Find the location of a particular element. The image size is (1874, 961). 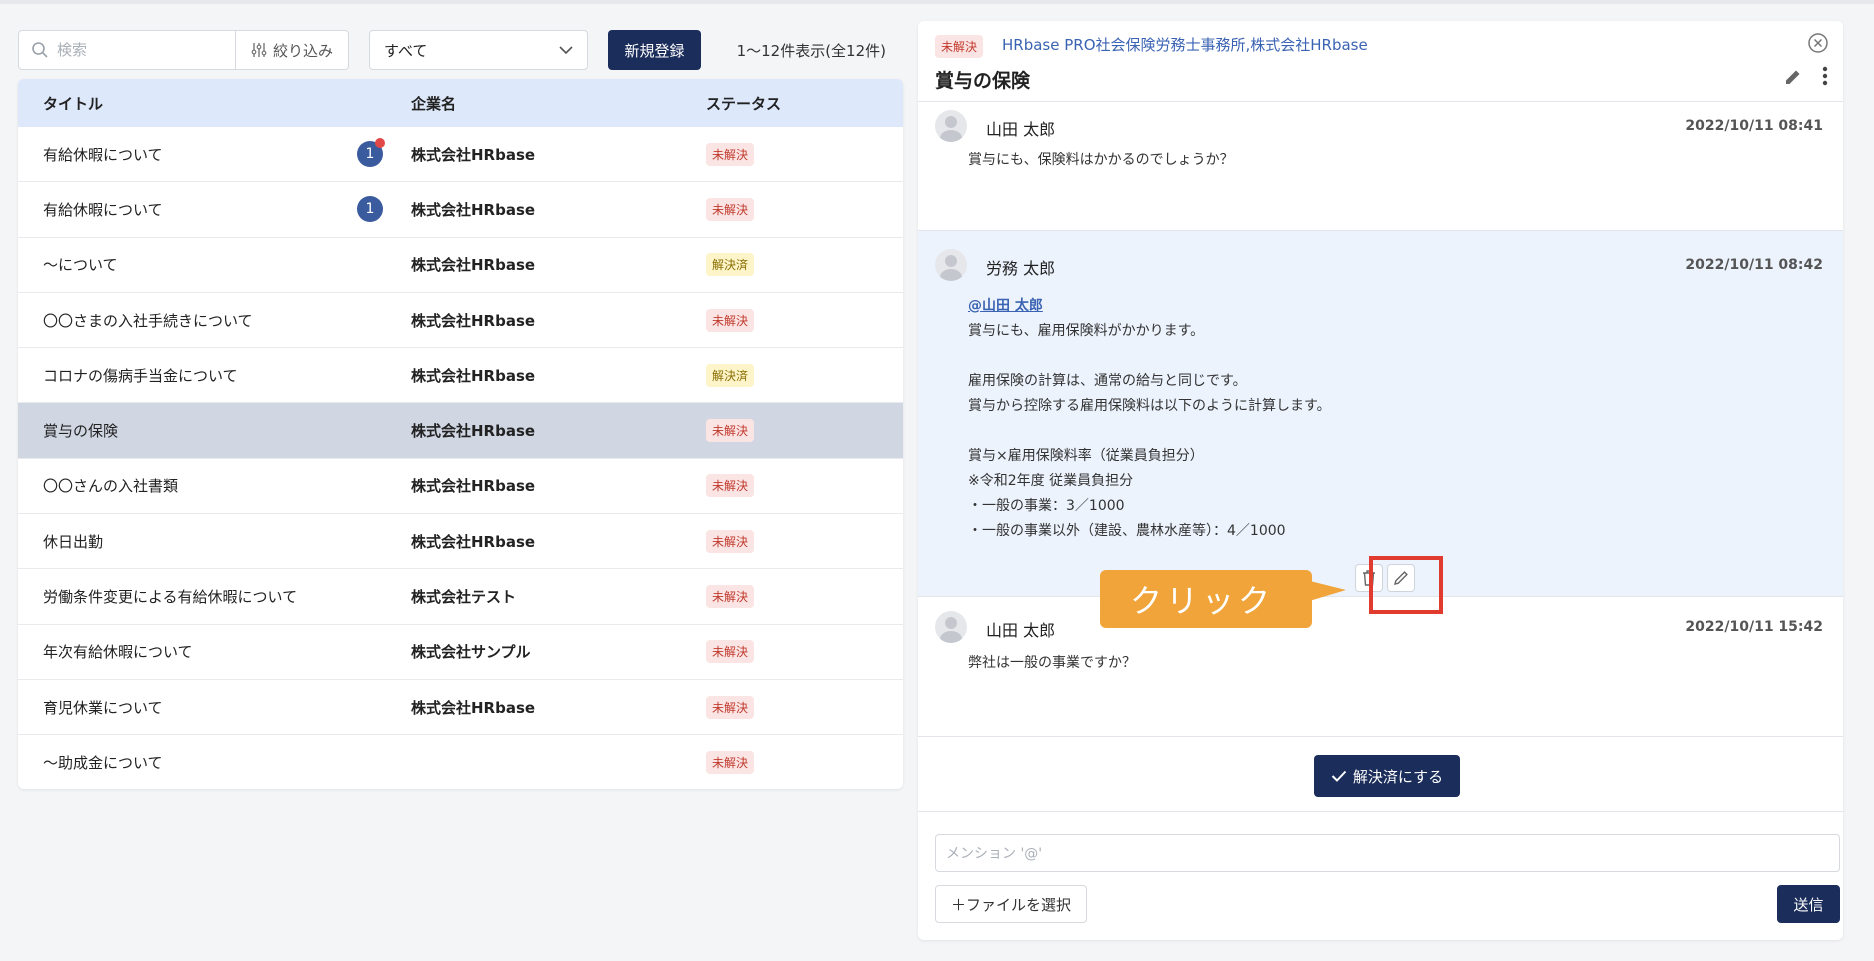

row-title: 年次有給休暇について is located at coordinates (118, 652).